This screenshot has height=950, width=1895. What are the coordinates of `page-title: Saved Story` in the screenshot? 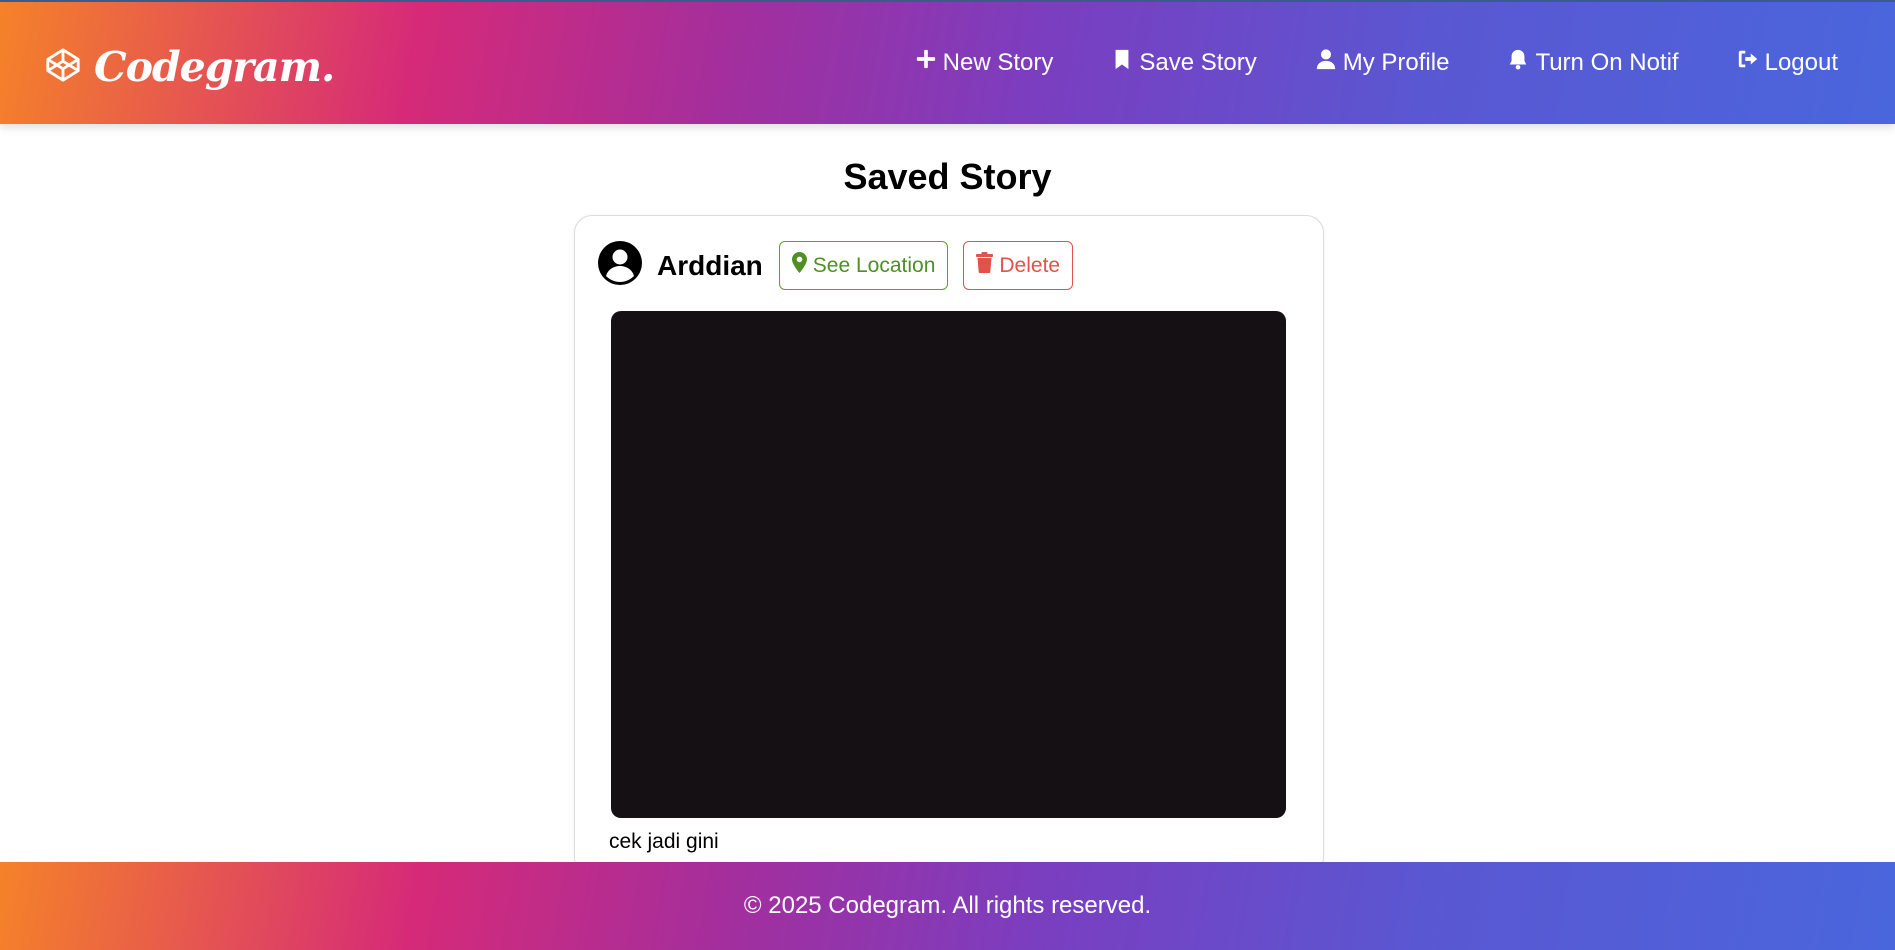 It's located at (947, 176).